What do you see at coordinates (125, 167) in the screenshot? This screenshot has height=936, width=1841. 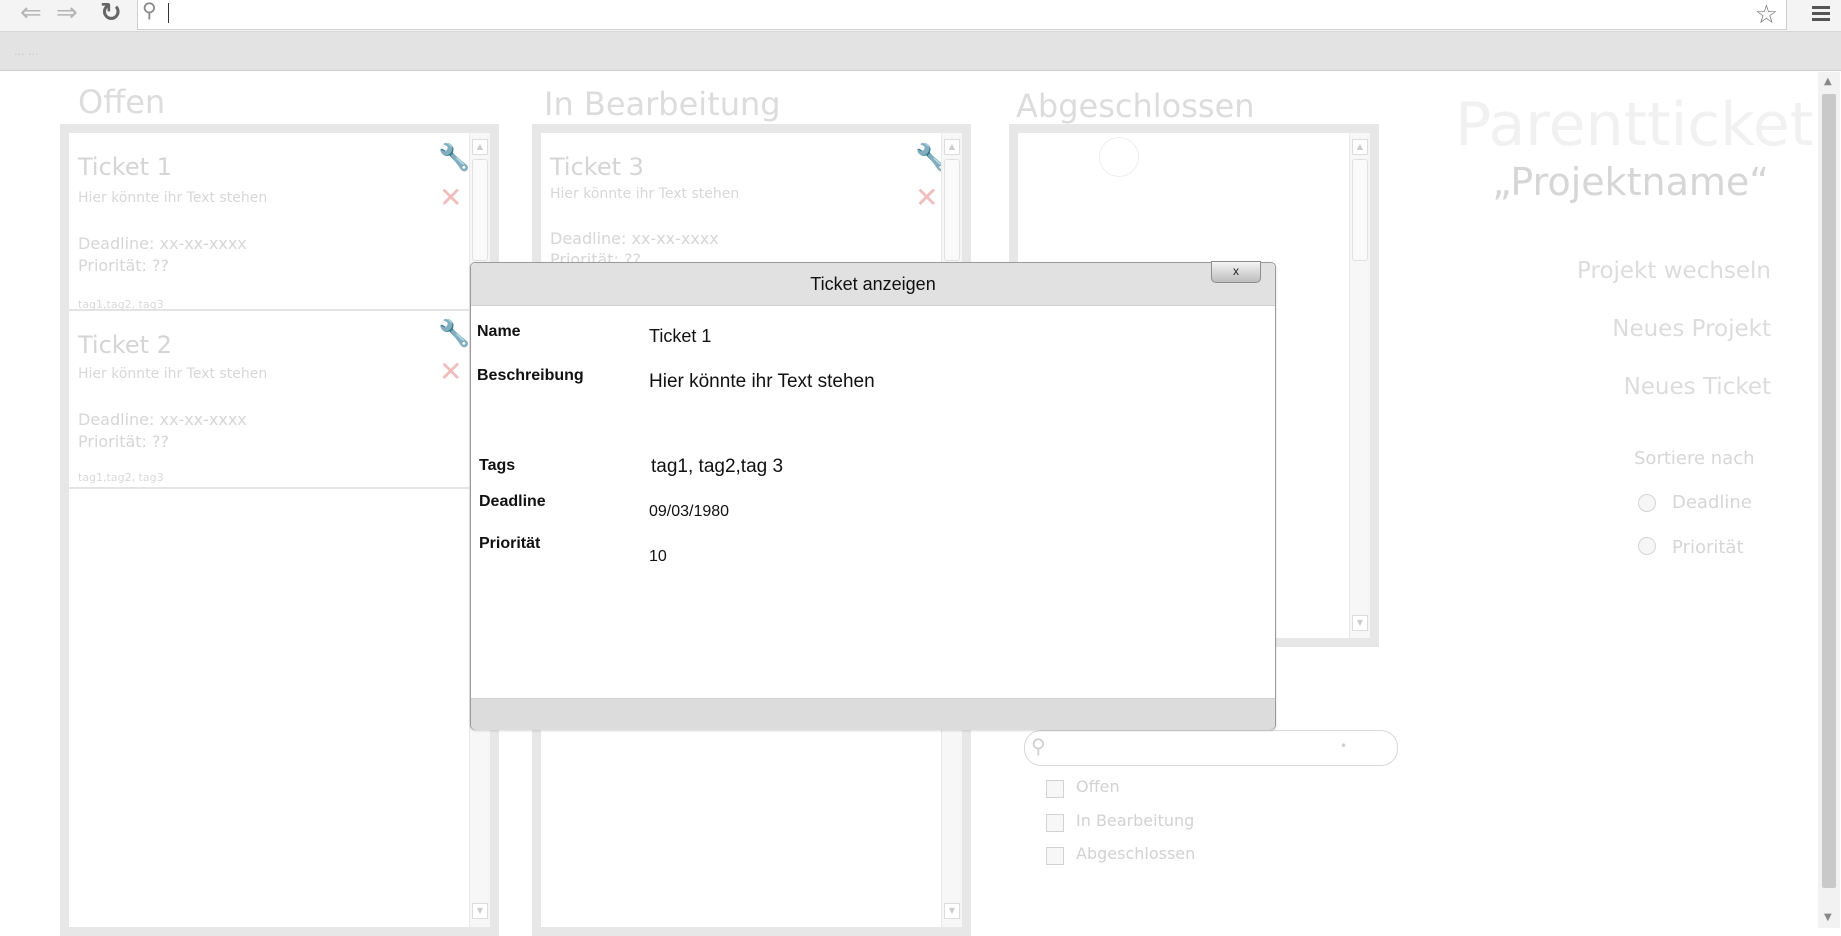 I see `ticket-title: Ticket 1` at bounding box center [125, 167].